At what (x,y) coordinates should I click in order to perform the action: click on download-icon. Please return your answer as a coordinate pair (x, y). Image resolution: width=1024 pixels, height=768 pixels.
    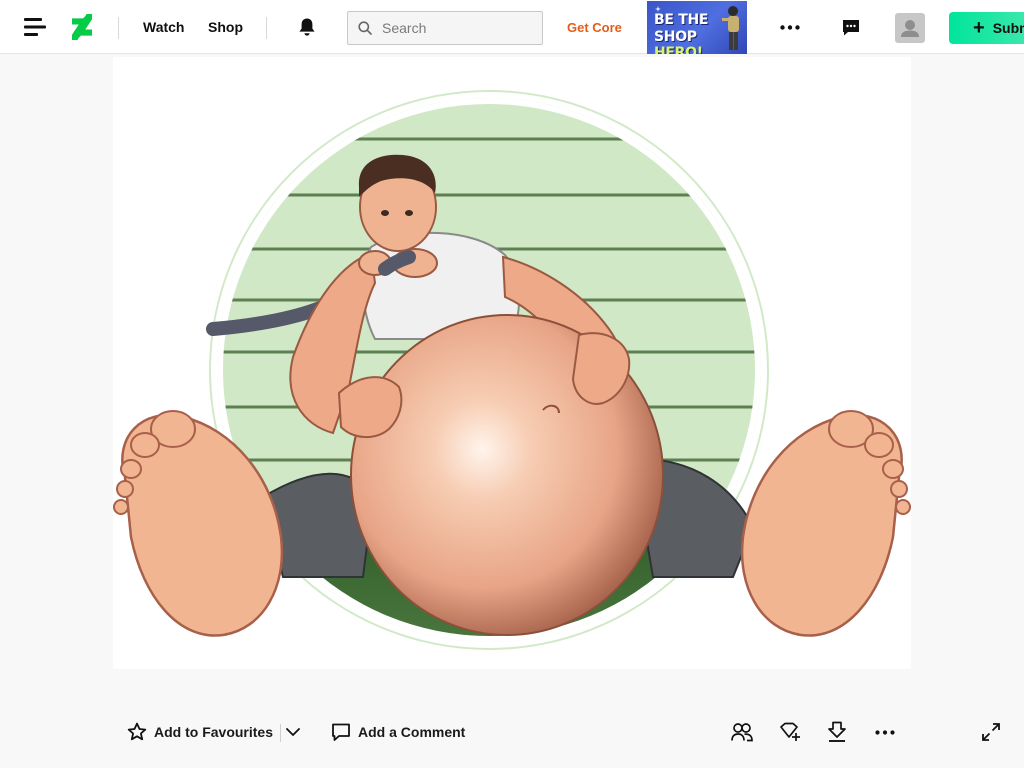
    Looking at the image, I should click on (837, 731).